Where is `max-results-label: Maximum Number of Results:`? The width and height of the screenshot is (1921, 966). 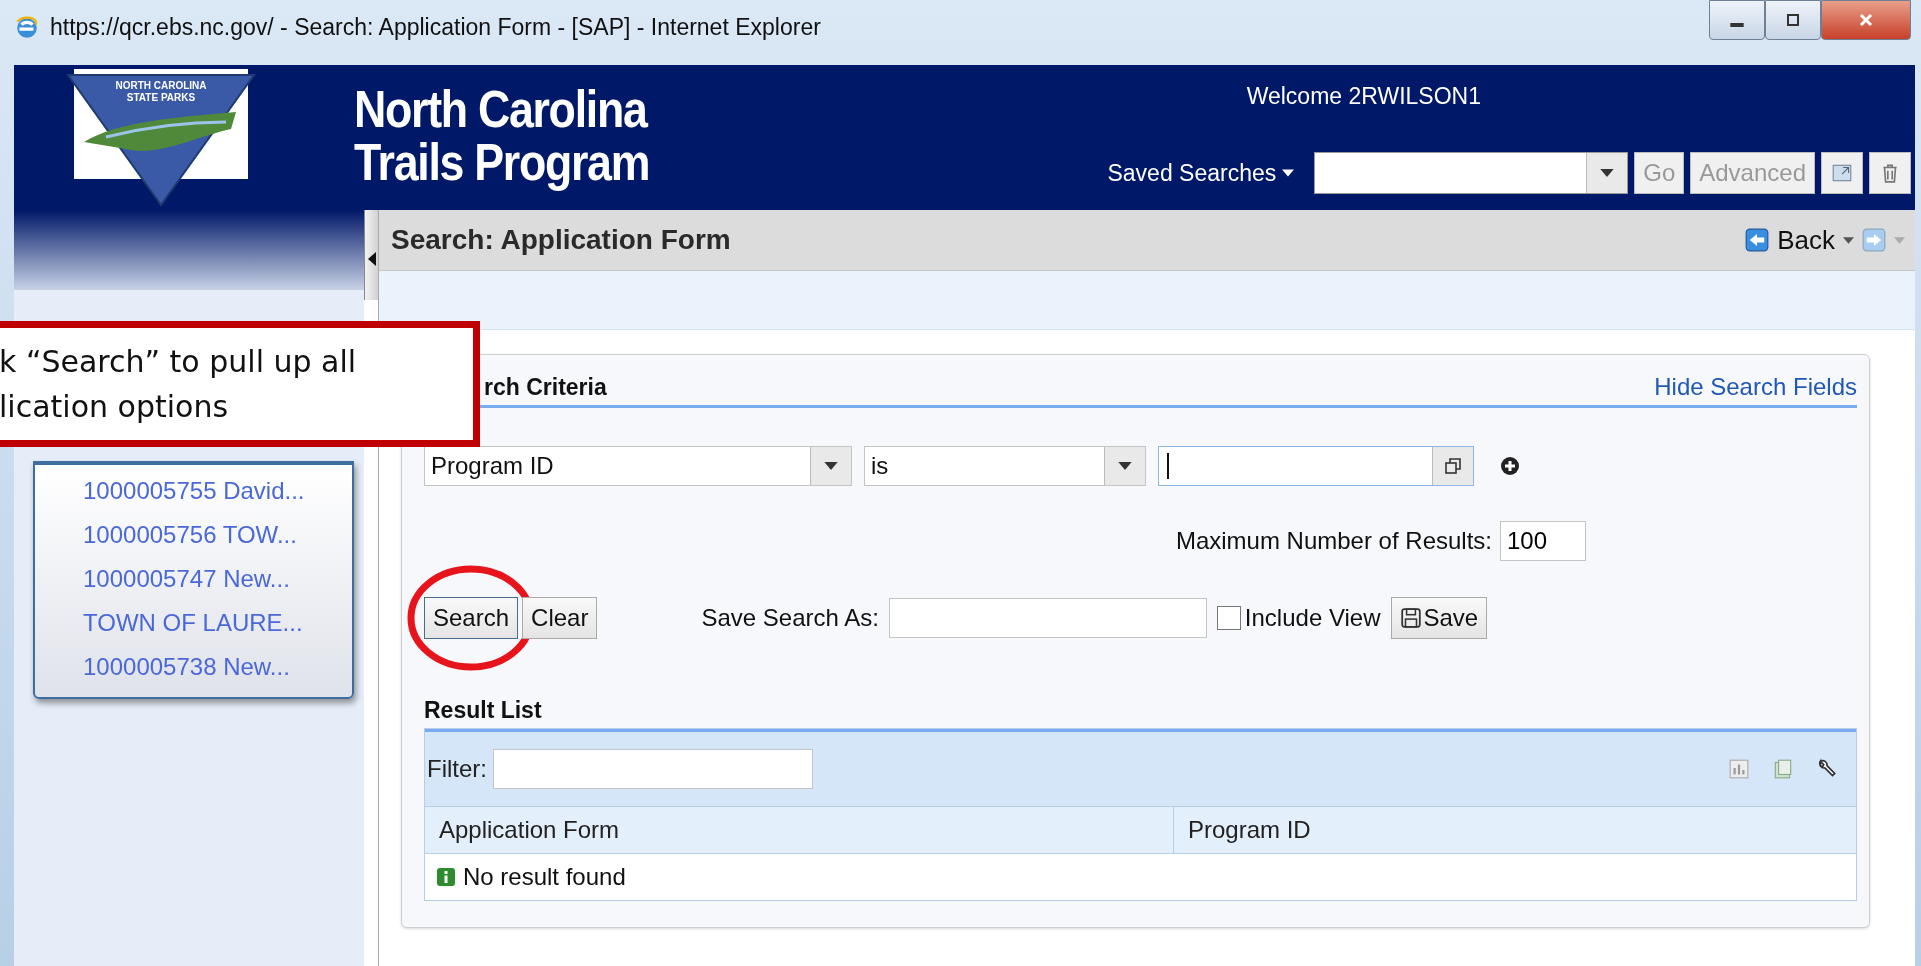
max-results-label: Maximum Number of Results: is located at coordinates (1333, 541).